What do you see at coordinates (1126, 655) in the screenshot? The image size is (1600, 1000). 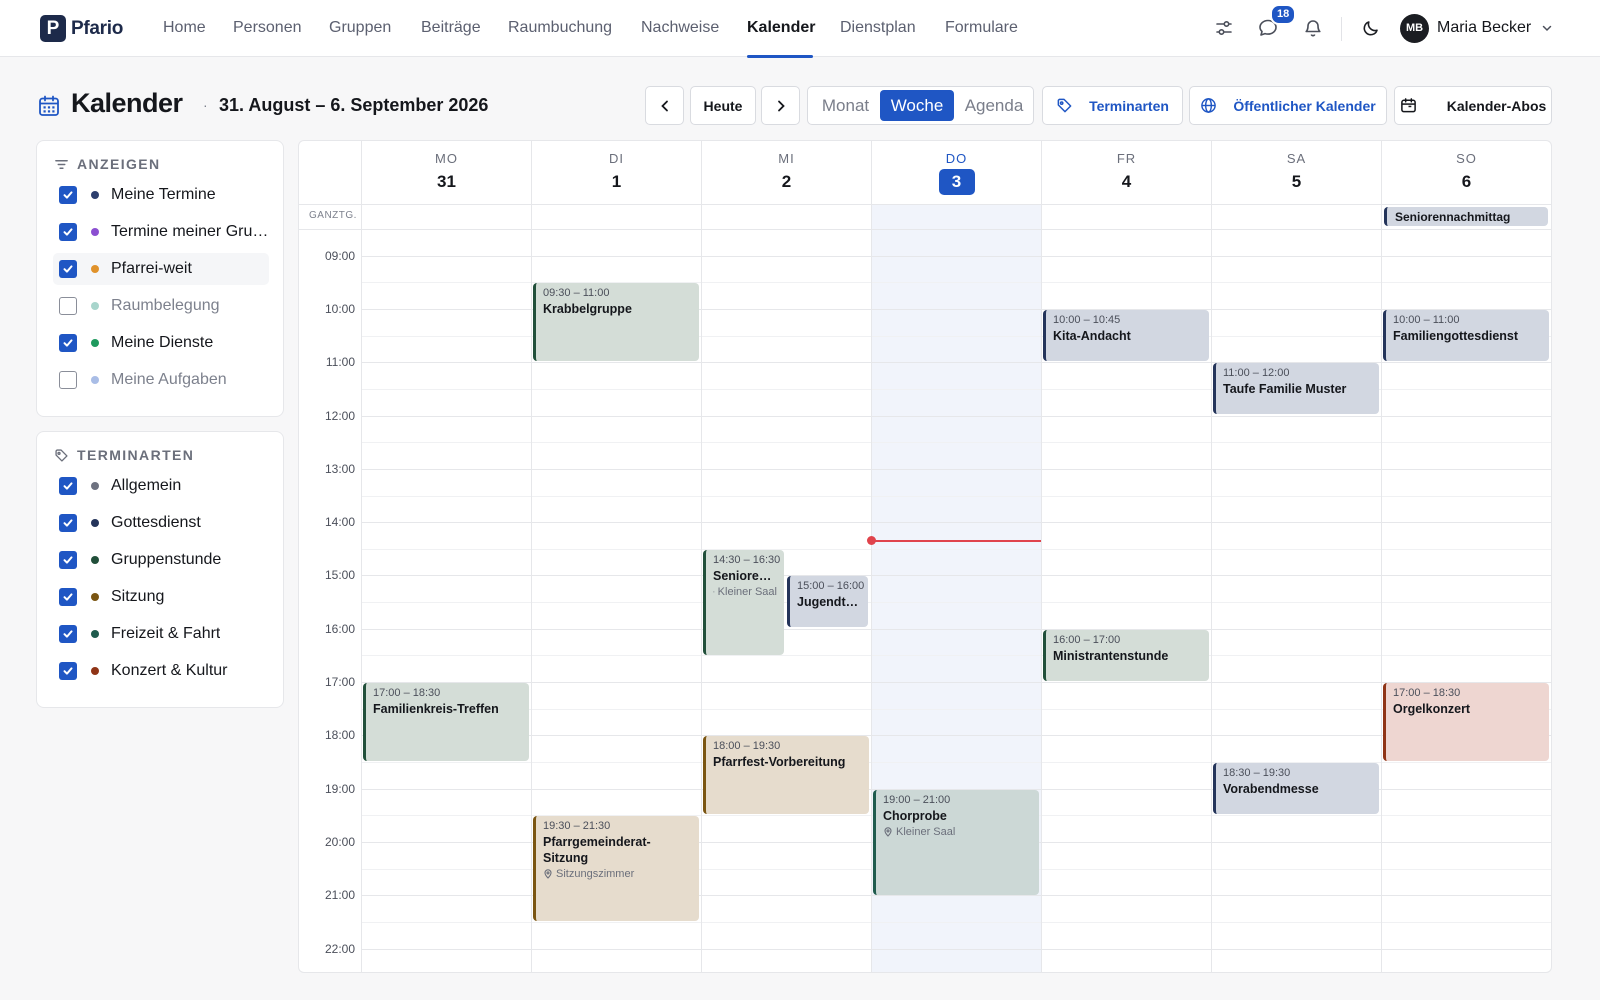 I see `calendar-event: 16:00 – 17:00 Ministrantenstunde` at bounding box center [1126, 655].